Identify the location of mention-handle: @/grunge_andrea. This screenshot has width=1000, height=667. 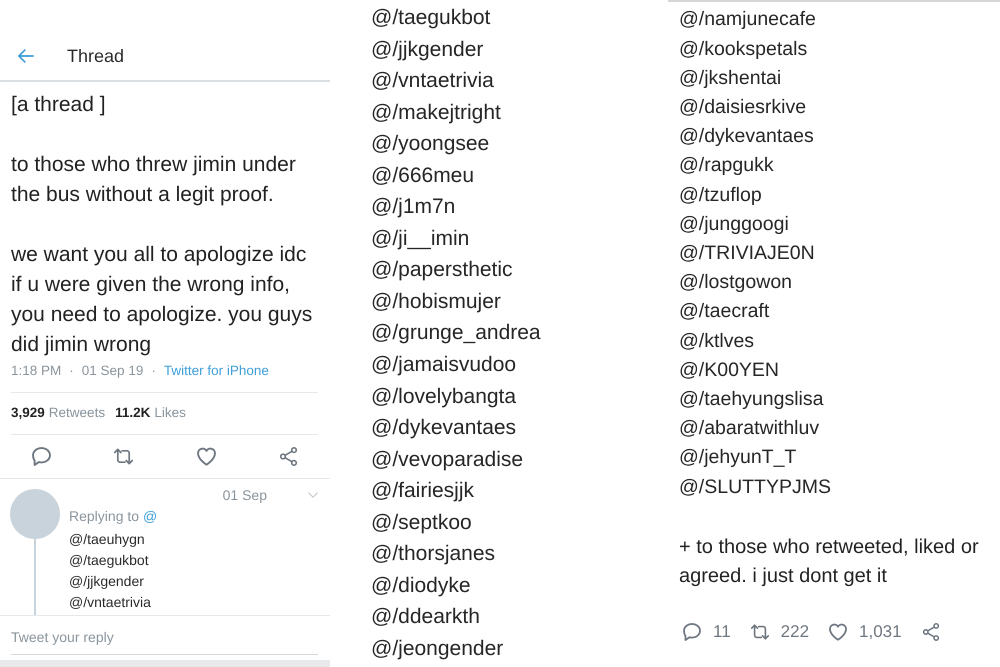
(456, 333).